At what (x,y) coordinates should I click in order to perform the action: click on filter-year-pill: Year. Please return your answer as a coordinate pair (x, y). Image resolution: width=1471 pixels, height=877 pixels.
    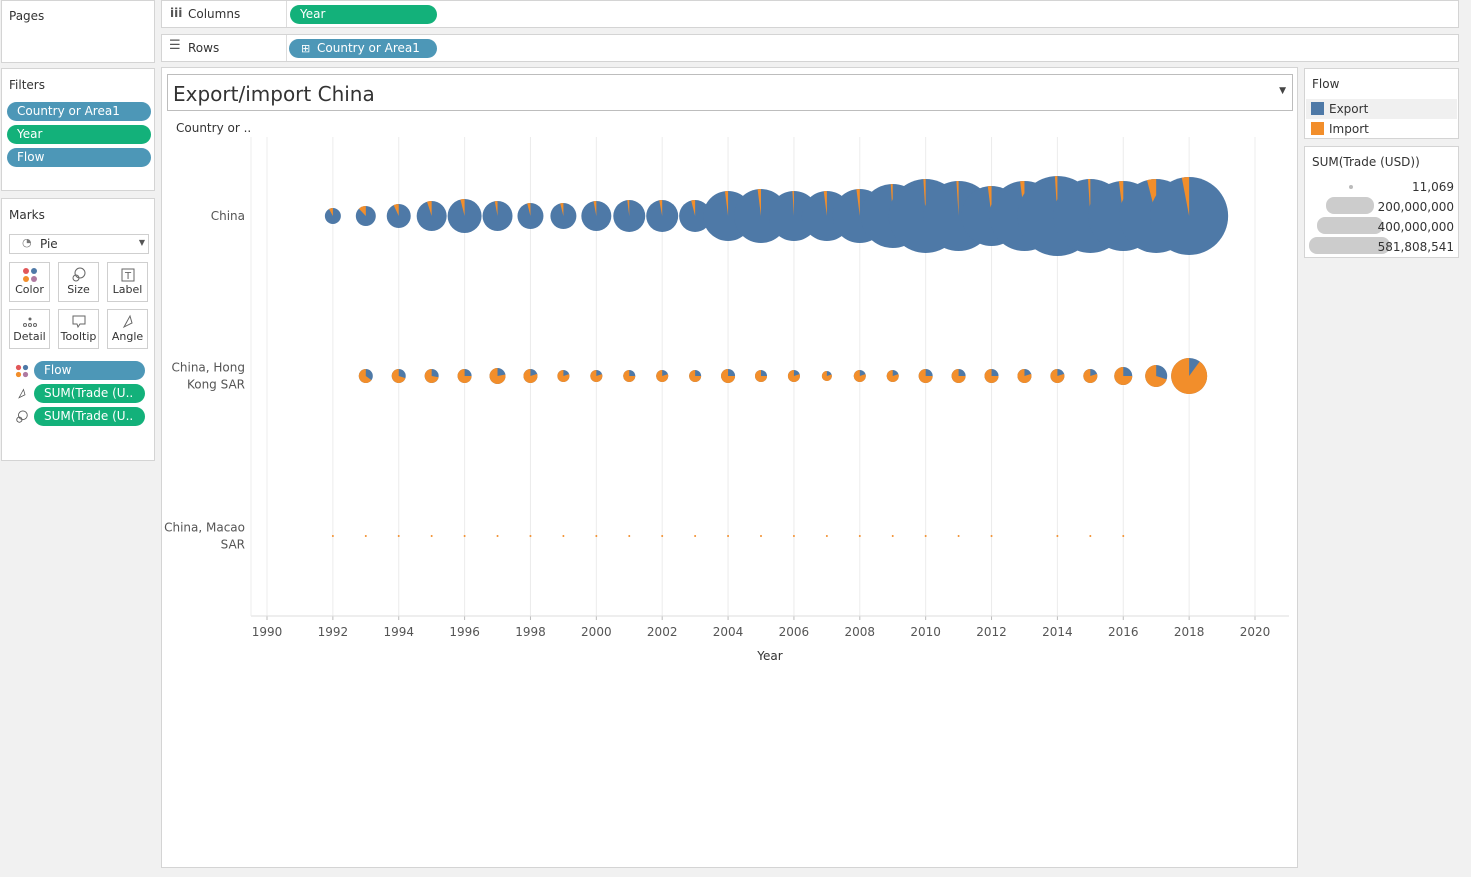
    Looking at the image, I should click on (79, 134).